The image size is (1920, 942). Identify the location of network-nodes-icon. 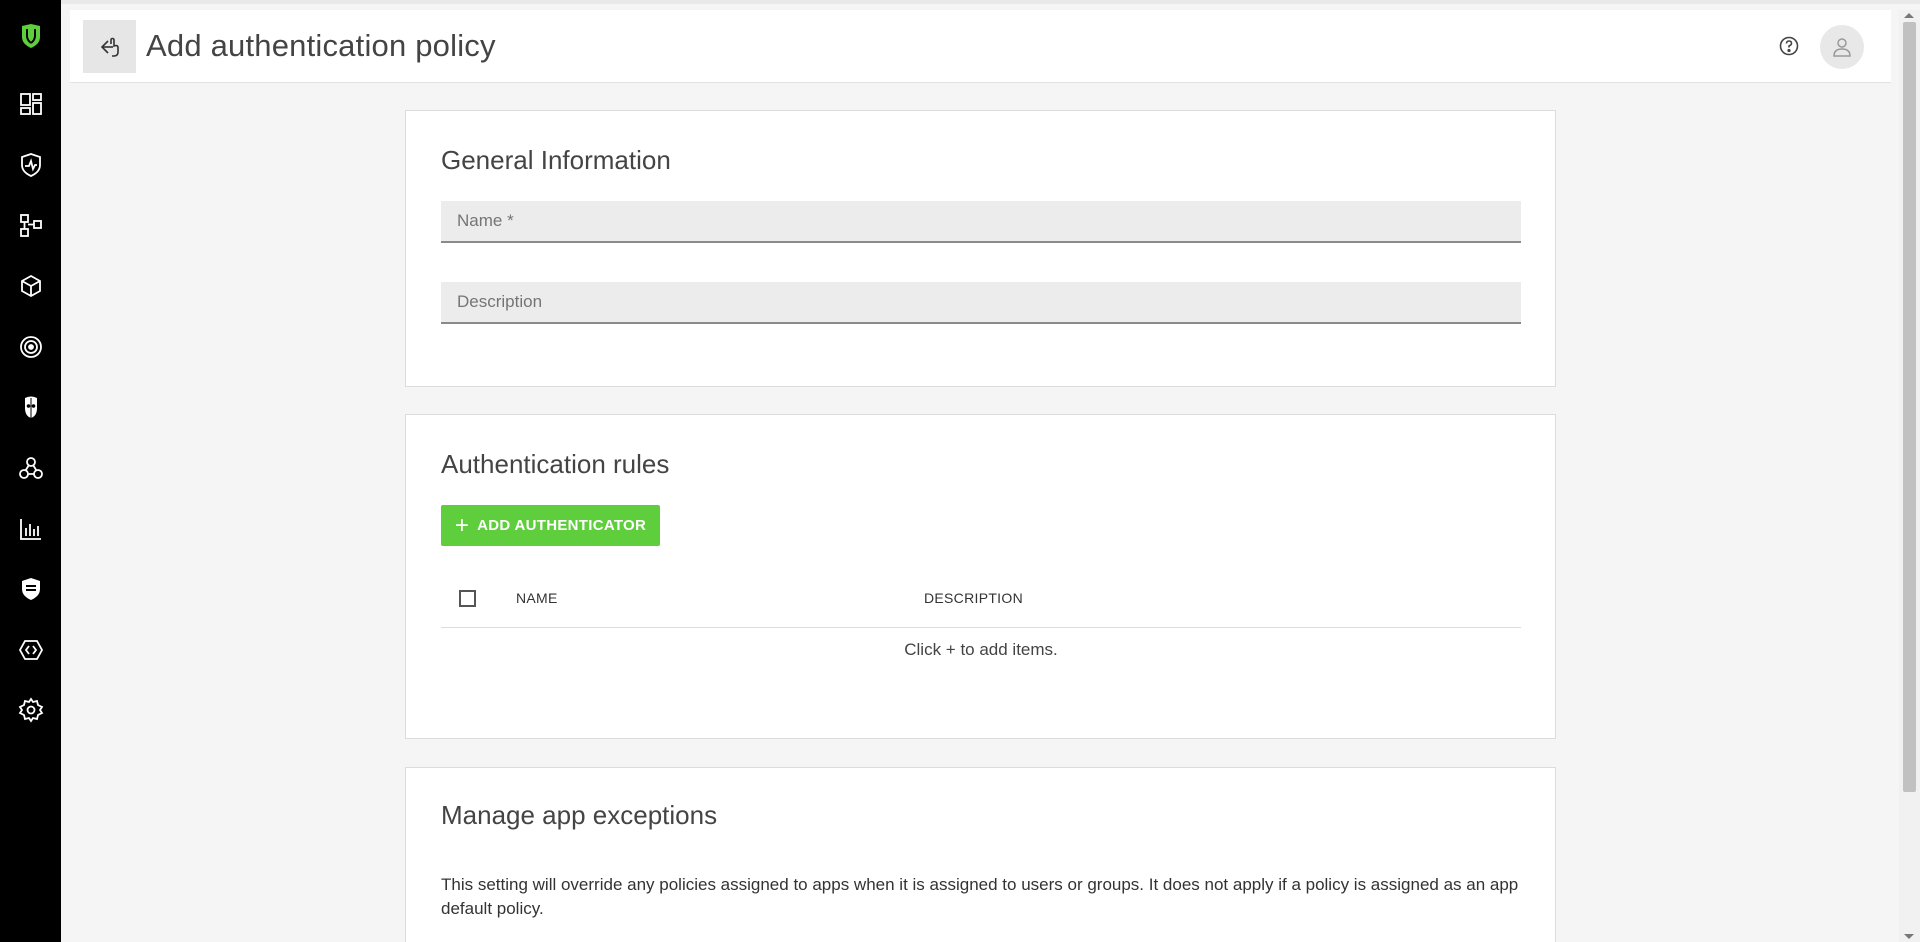
(30, 225).